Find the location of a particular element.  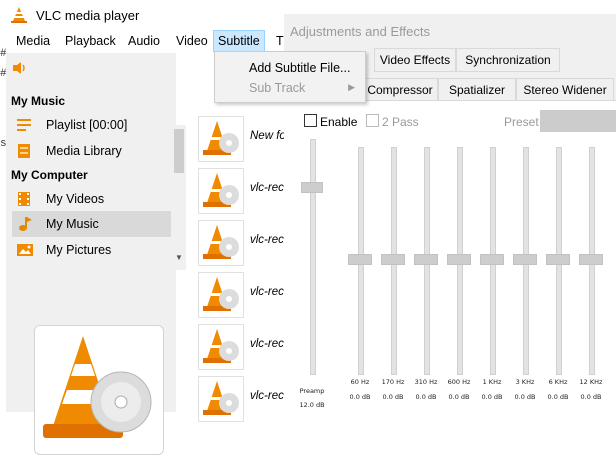

speaker-icon is located at coordinates (20, 68).